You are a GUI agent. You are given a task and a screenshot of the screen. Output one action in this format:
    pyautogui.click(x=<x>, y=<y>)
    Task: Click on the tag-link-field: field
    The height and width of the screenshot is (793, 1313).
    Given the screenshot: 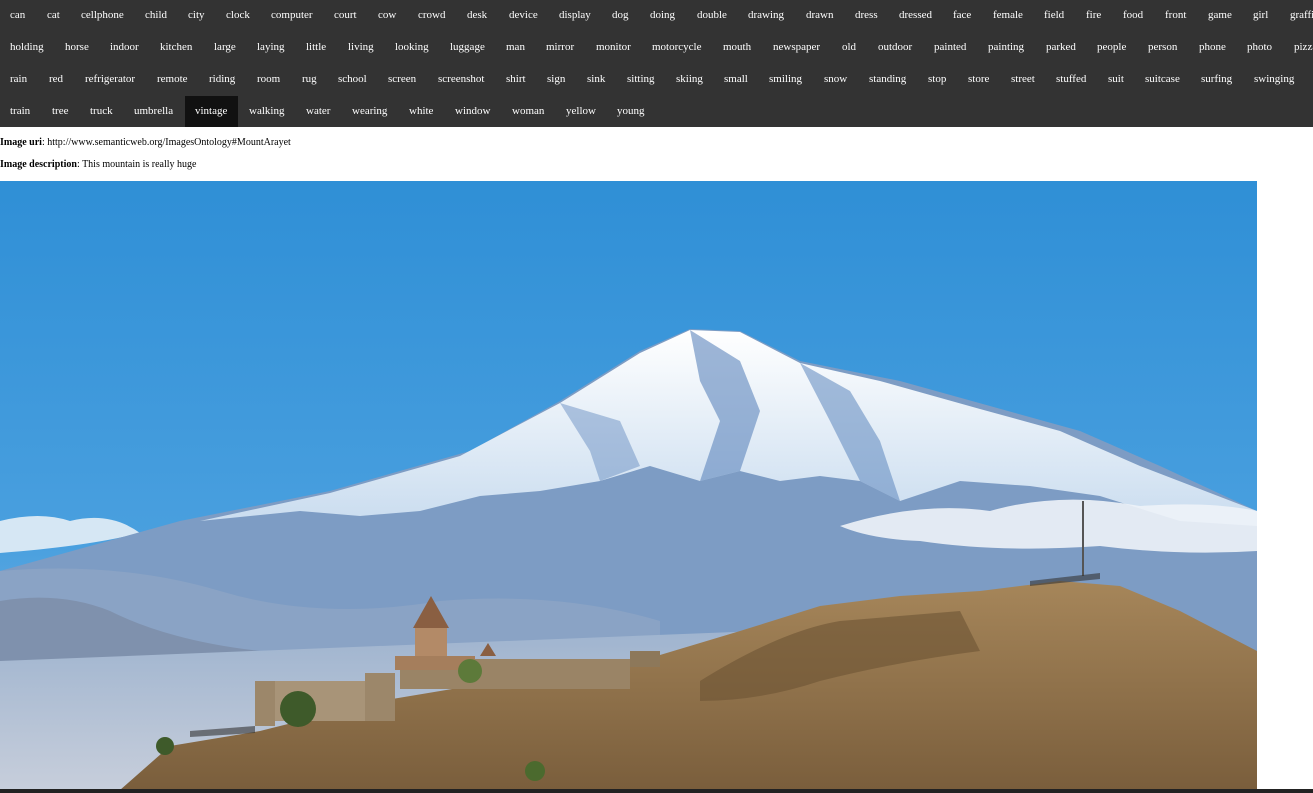 What is the action you would take?
    pyautogui.click(x=1054, y=16)
    